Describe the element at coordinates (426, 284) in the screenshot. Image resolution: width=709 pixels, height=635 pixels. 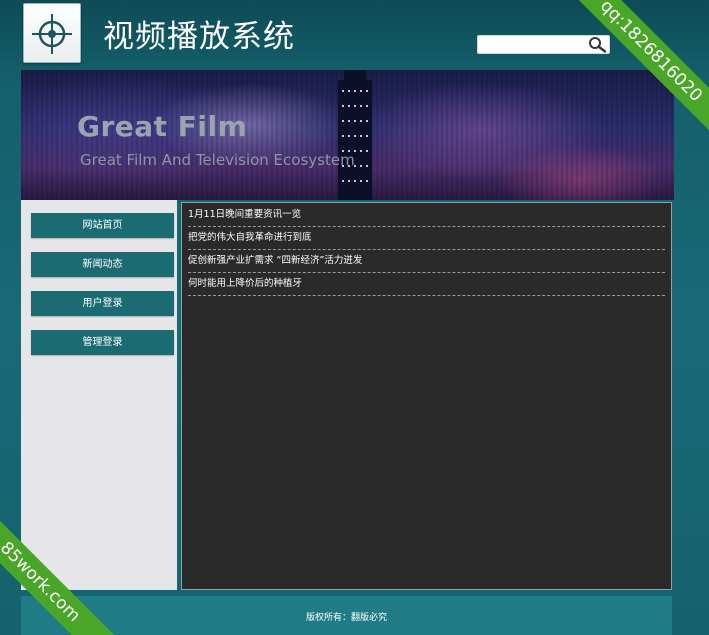
I see `news-item: 何时能用上降价后的种植牙` at that location.